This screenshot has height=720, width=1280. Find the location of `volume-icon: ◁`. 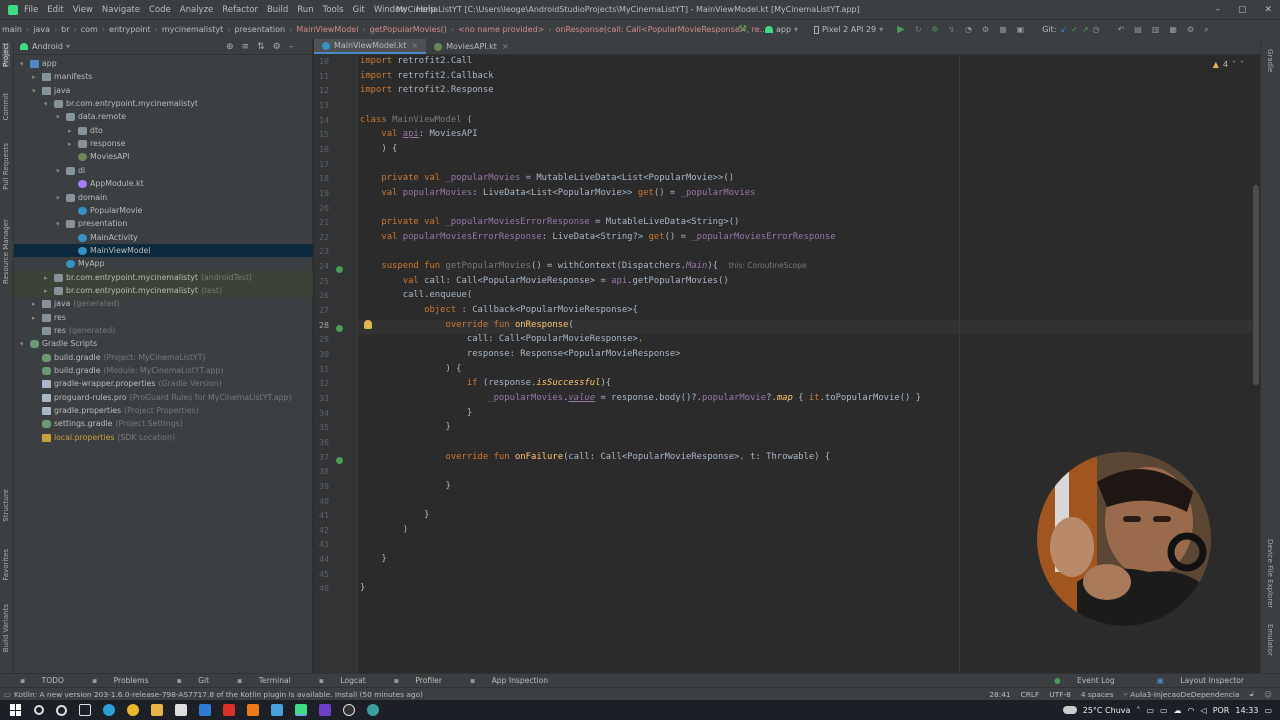

volume-icon: ◁ is located at coordinates (1204, 710).